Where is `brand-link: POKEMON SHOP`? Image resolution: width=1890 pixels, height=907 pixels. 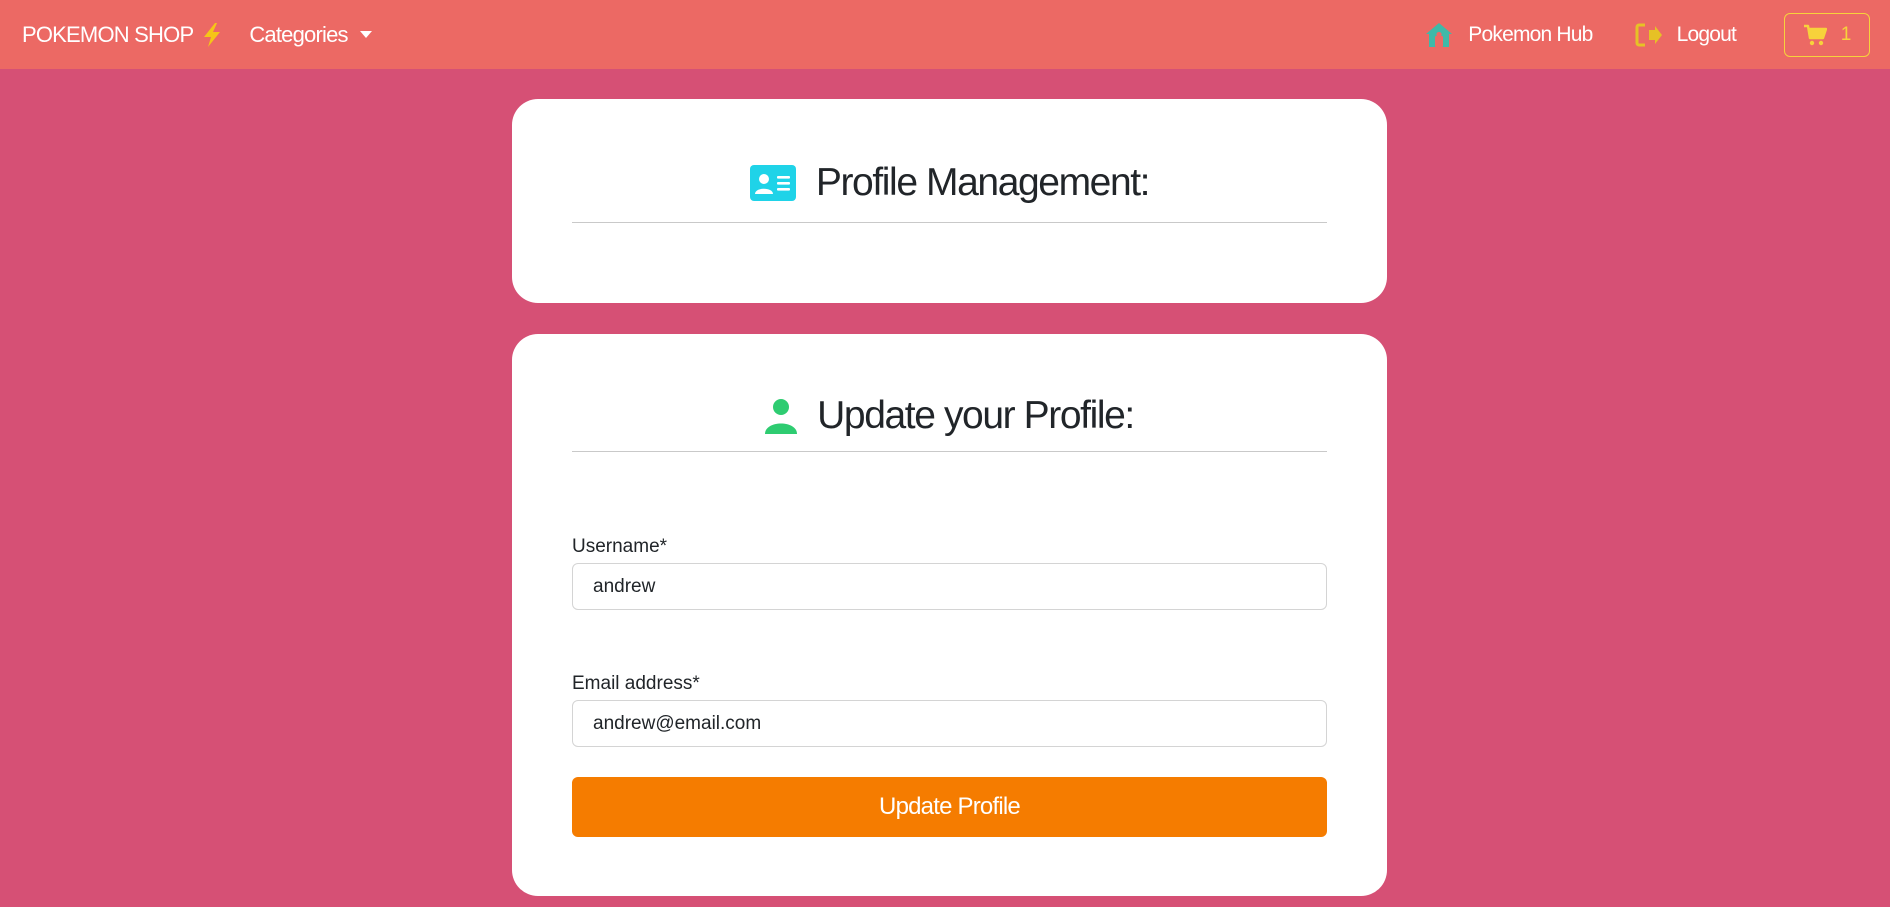
brand-link: POKEMON SHOP is located at coordinates (122, 35).